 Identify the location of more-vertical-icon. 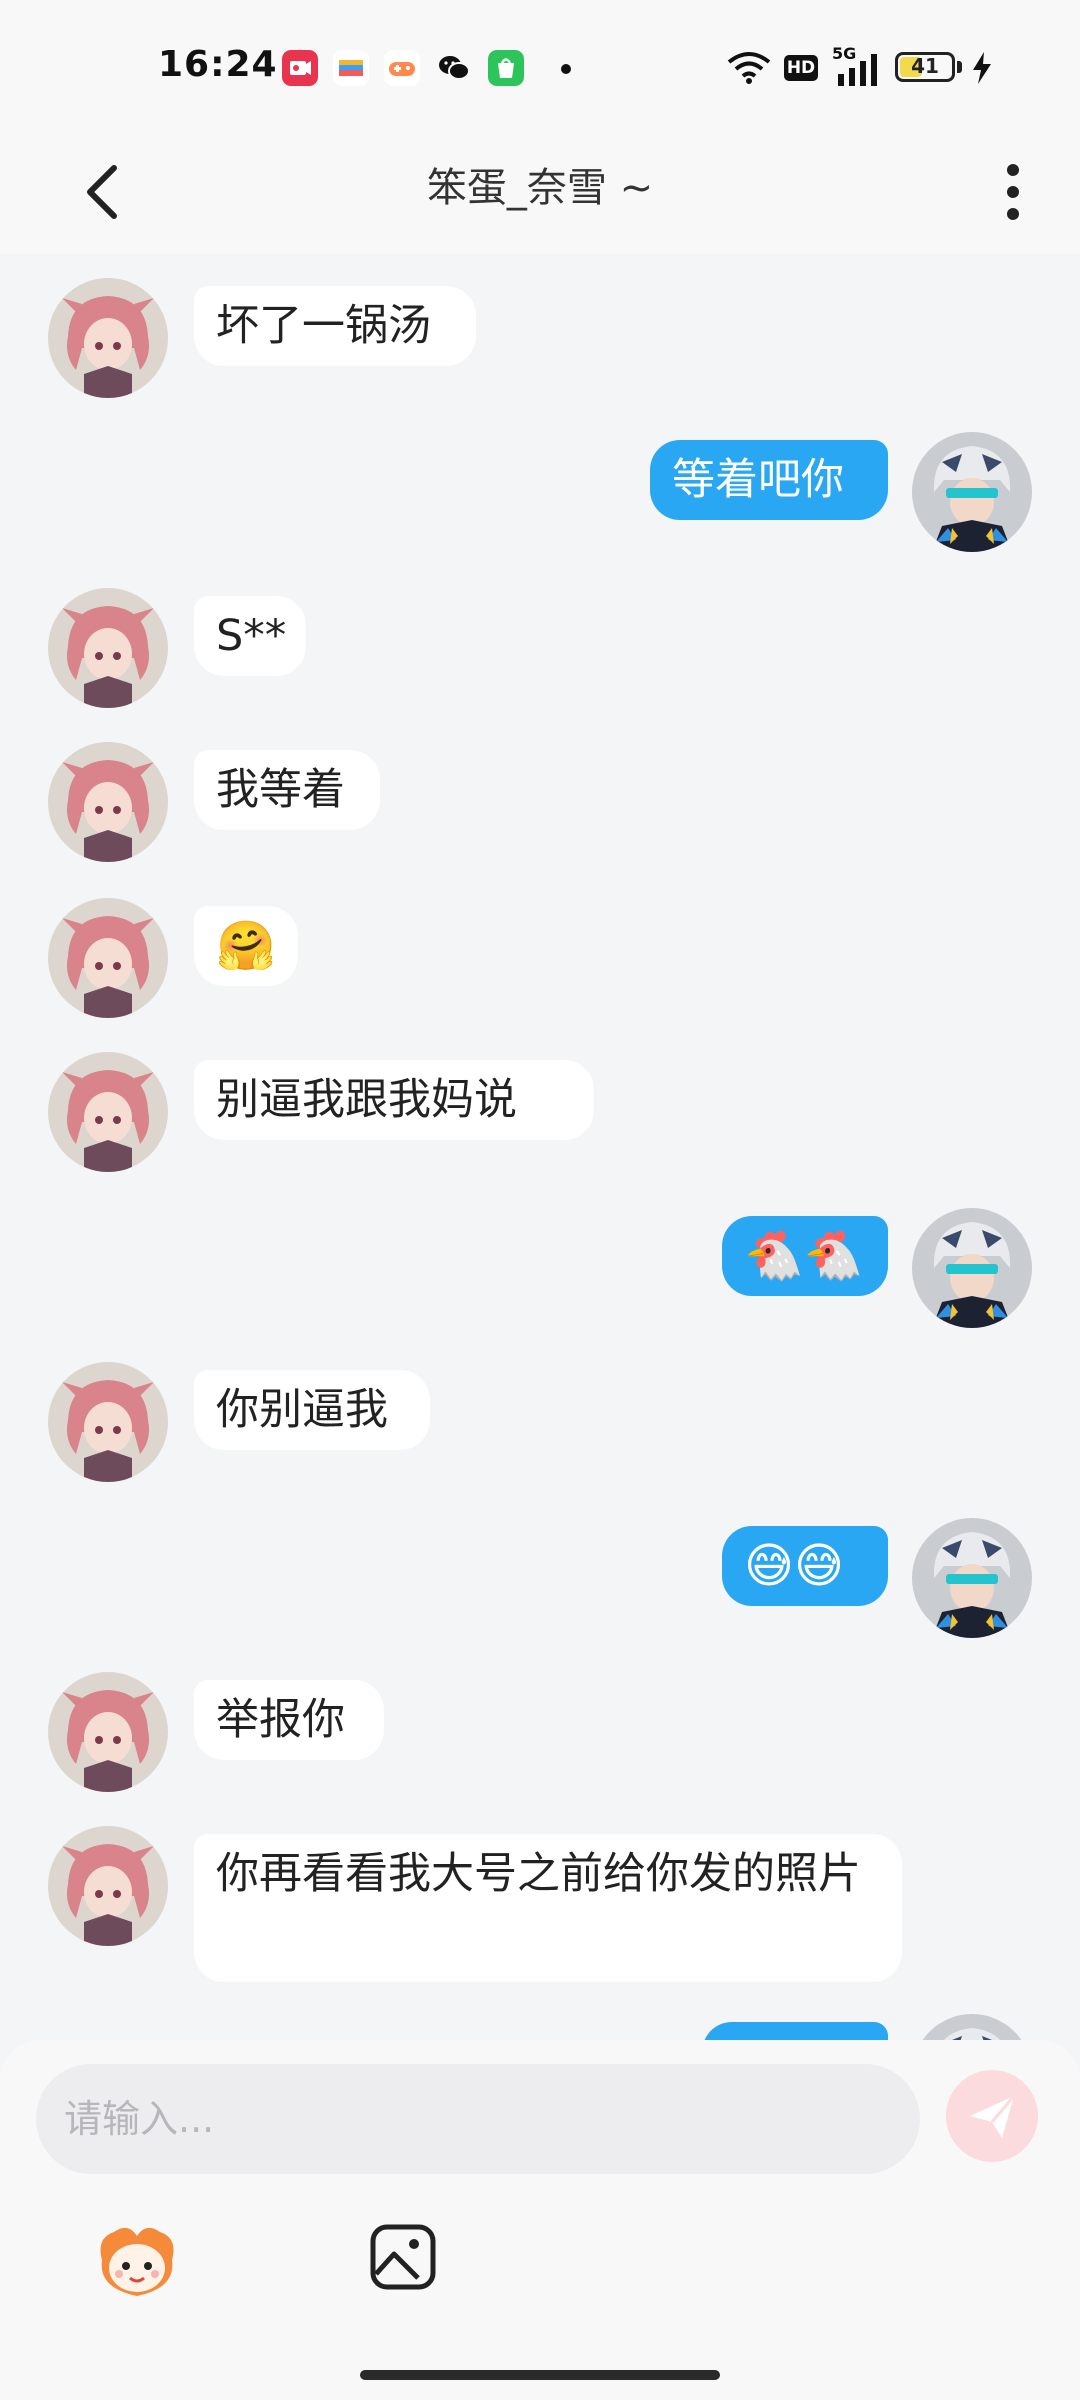
(1013, 192).